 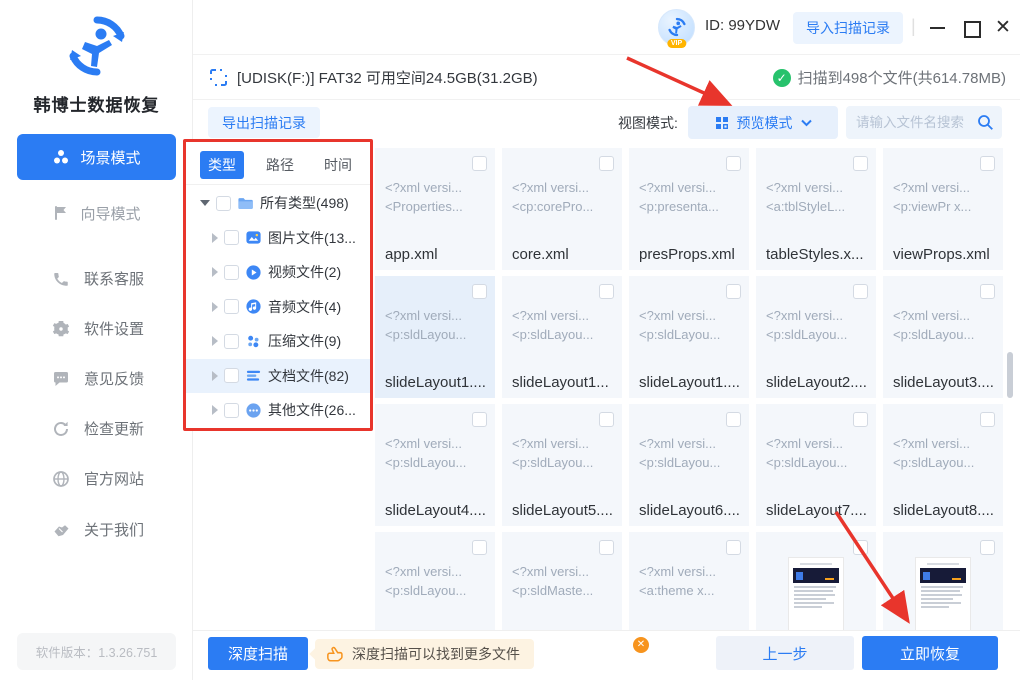 I want to click on tab-path: 路径, so click(x=280, y=165).